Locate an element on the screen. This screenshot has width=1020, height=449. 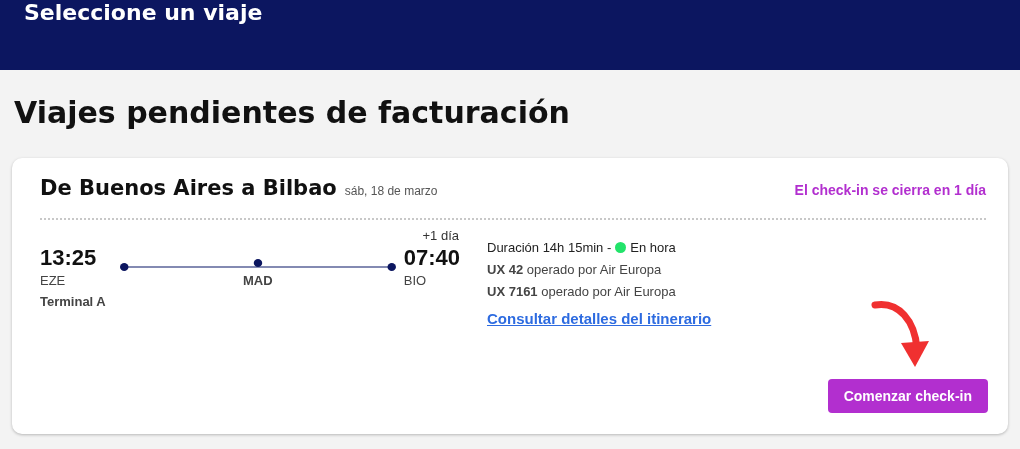
flight-info: UX 42 operado por Air Europa is located at coordinates (575, 269).